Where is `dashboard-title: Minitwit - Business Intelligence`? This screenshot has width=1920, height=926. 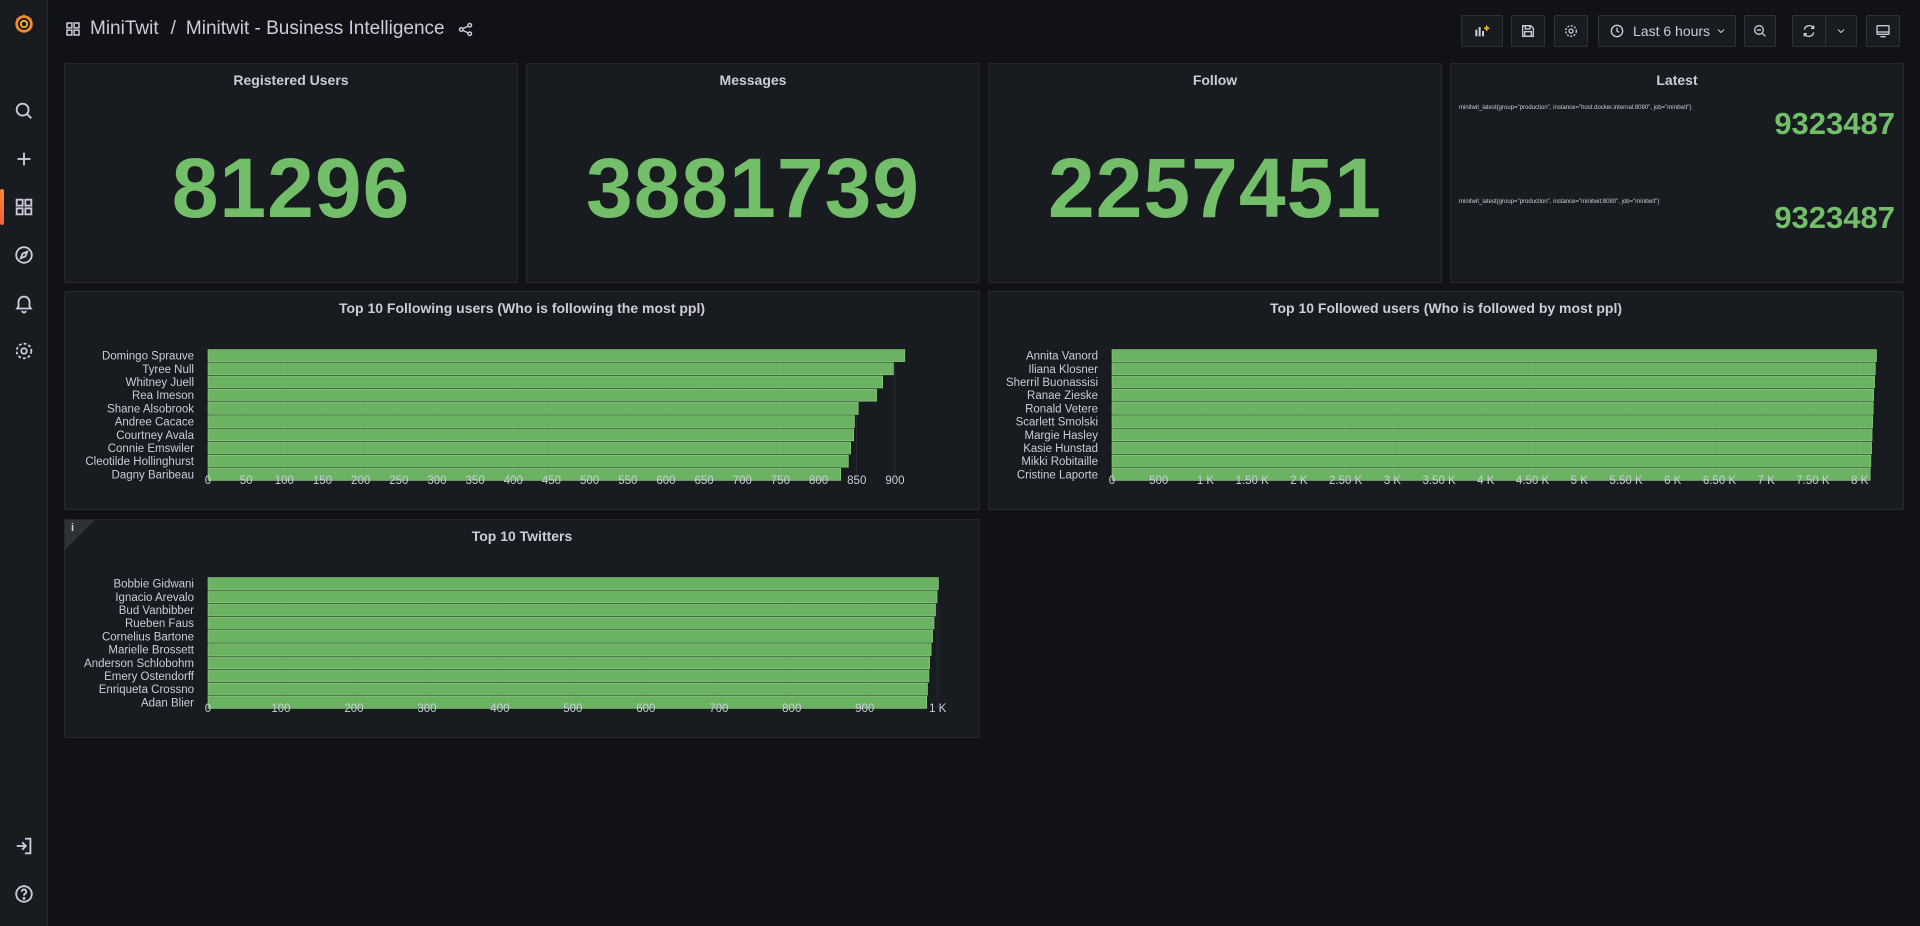 dashboard-title: Minitwit - Business Intelligence is located at coordinates (315, 29).